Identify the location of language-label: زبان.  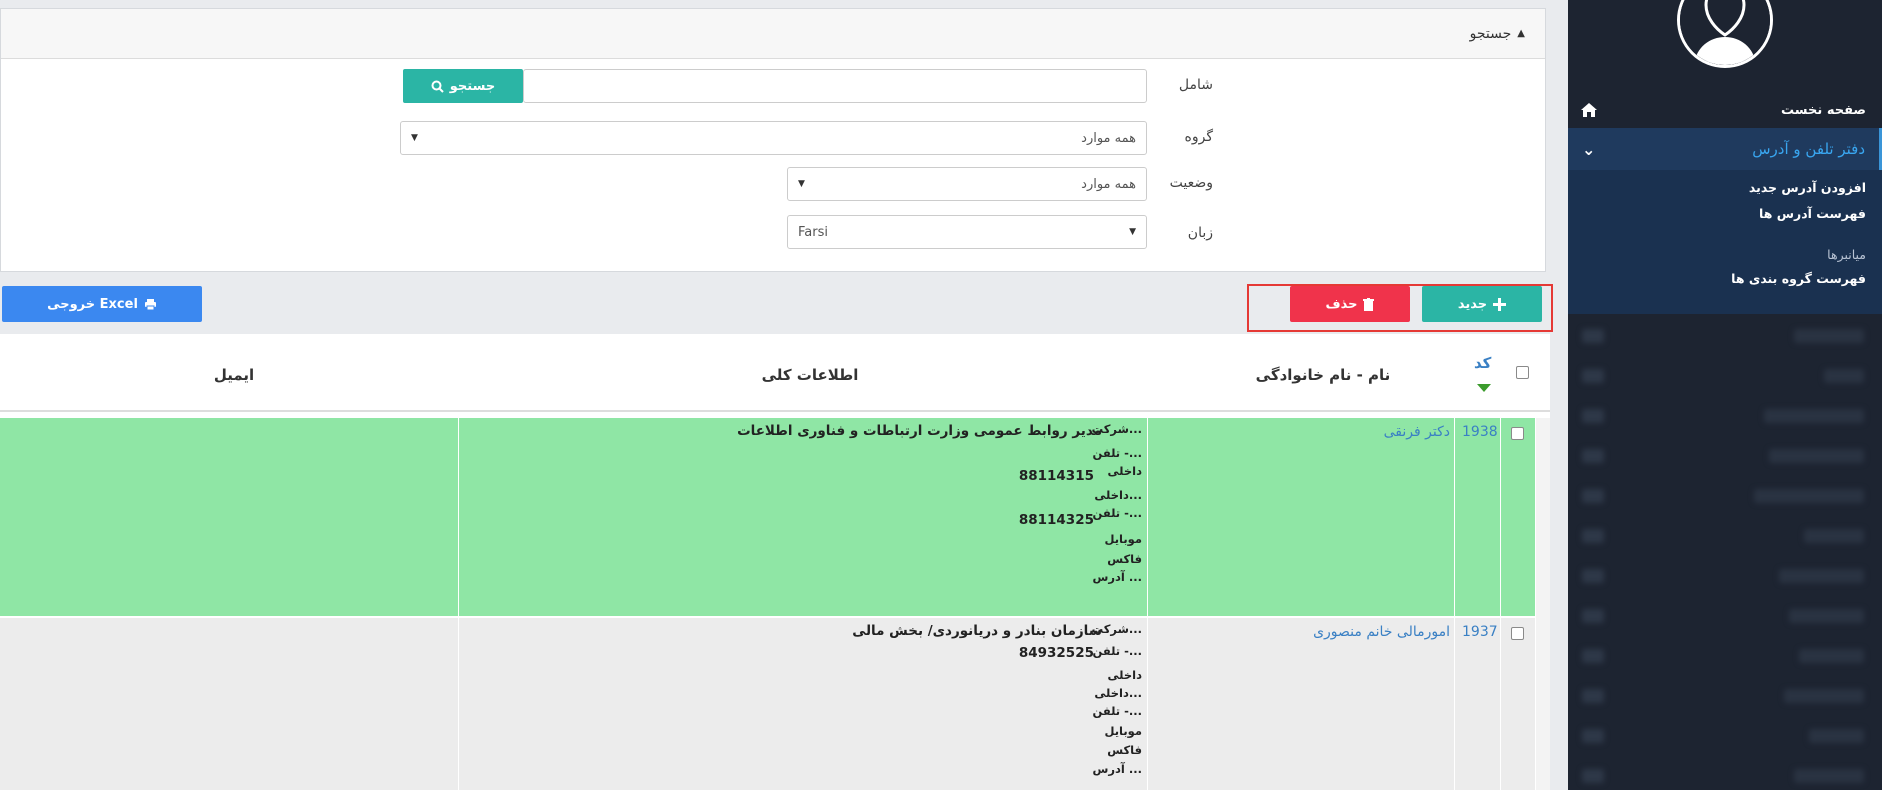
(1200, 233).